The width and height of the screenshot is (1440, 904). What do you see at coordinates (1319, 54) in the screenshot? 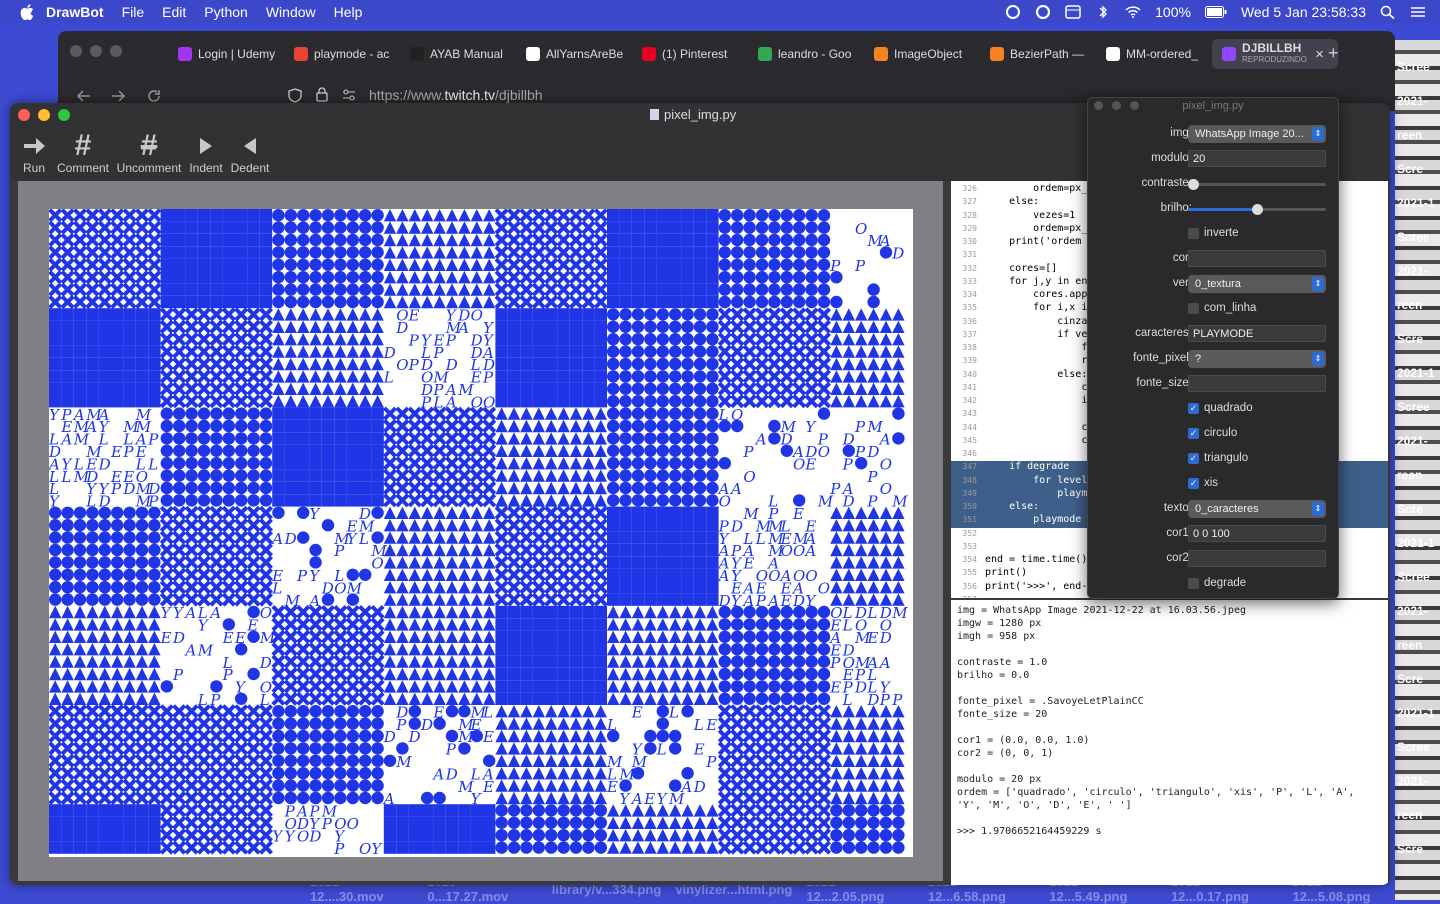
I see `tab-close-icon: ✕` at bounding box center [1319, 54].